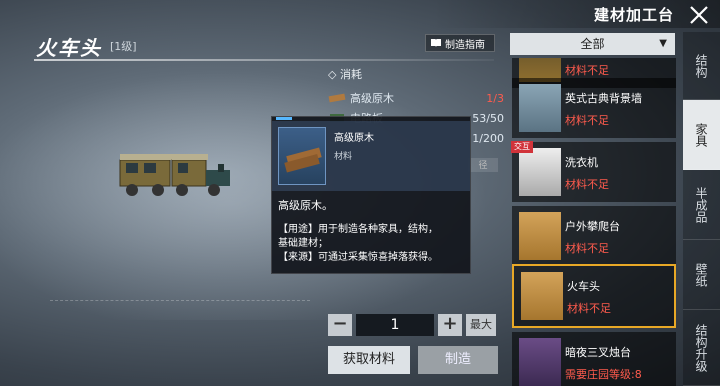  What do you see at coordinates (458, 360) in the screenshot?
I see `craft-button: 制造` at bounding box center [458, 360].